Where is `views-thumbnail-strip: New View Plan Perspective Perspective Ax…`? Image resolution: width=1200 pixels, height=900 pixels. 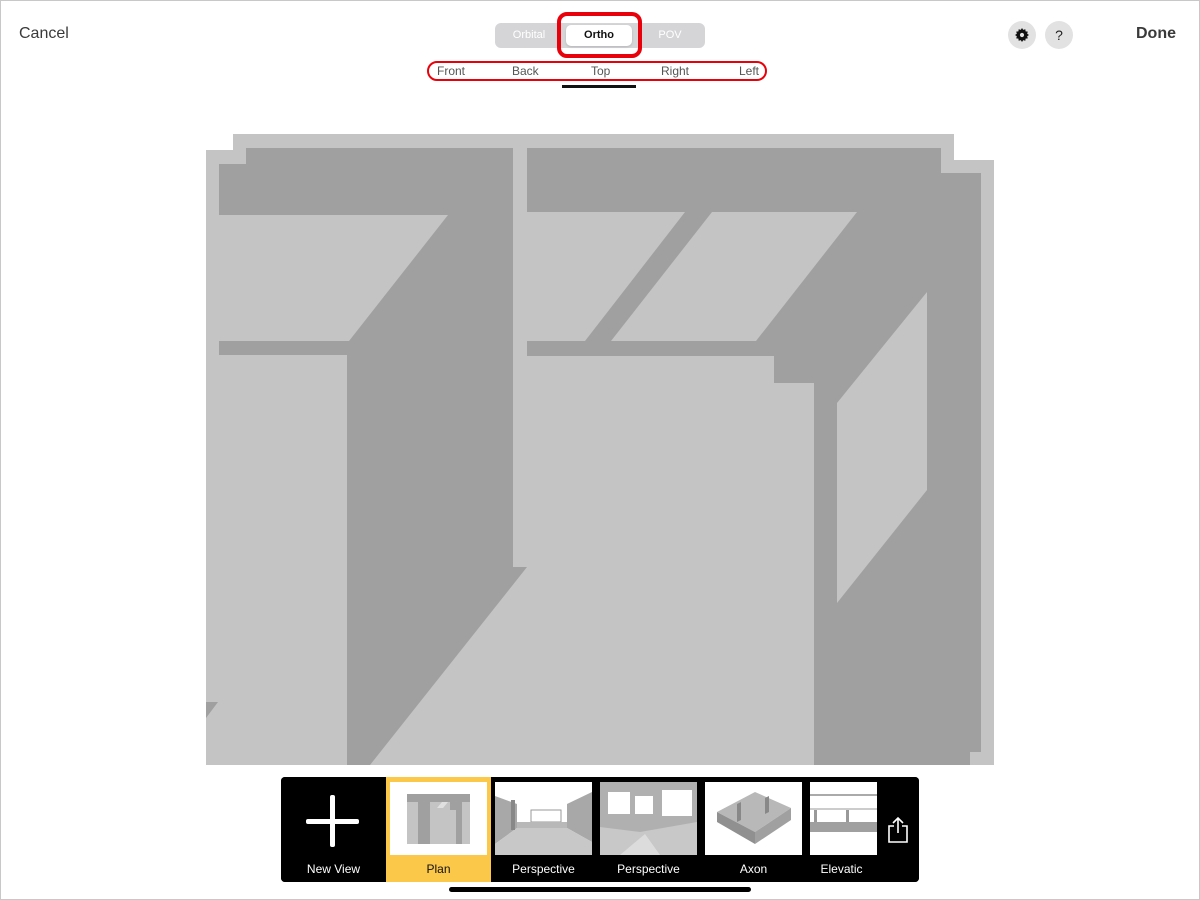
views-thumbnail-strip: New View Plan Perspective Perspective Ax… is located at coordinates (600, 829).